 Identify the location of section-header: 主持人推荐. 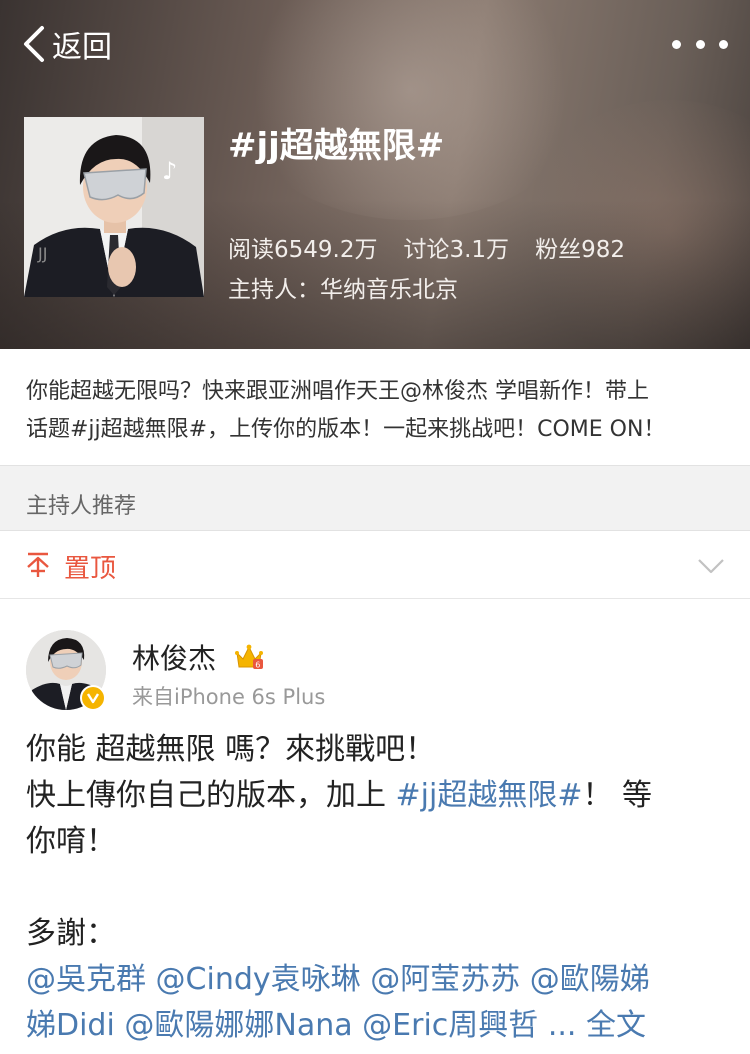
(375, 498).